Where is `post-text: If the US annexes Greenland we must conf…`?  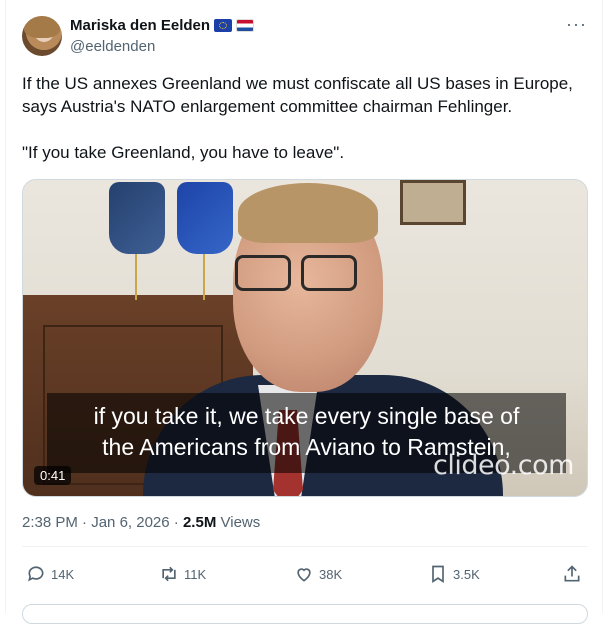 post-text: If the US annexes Greenland we must conf… is located at coordinates (307, 118).